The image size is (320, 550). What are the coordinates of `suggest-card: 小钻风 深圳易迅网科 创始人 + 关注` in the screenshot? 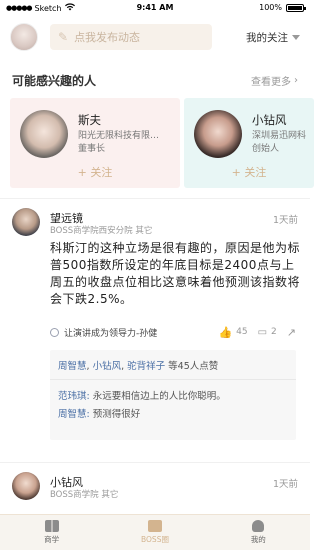 It's located at (249, 143).